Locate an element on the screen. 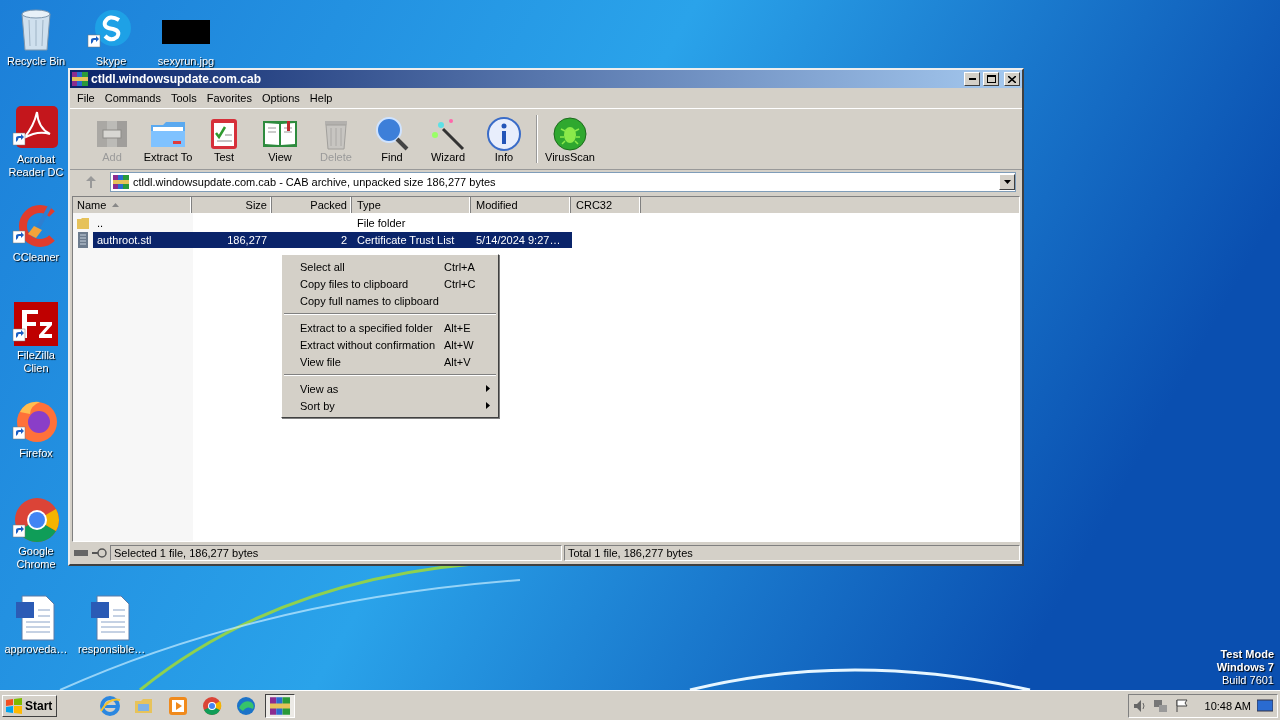 Image resolution: width=1280 pixels, height=720 pixels. flag-icon is located at coordinates (1181, 705).